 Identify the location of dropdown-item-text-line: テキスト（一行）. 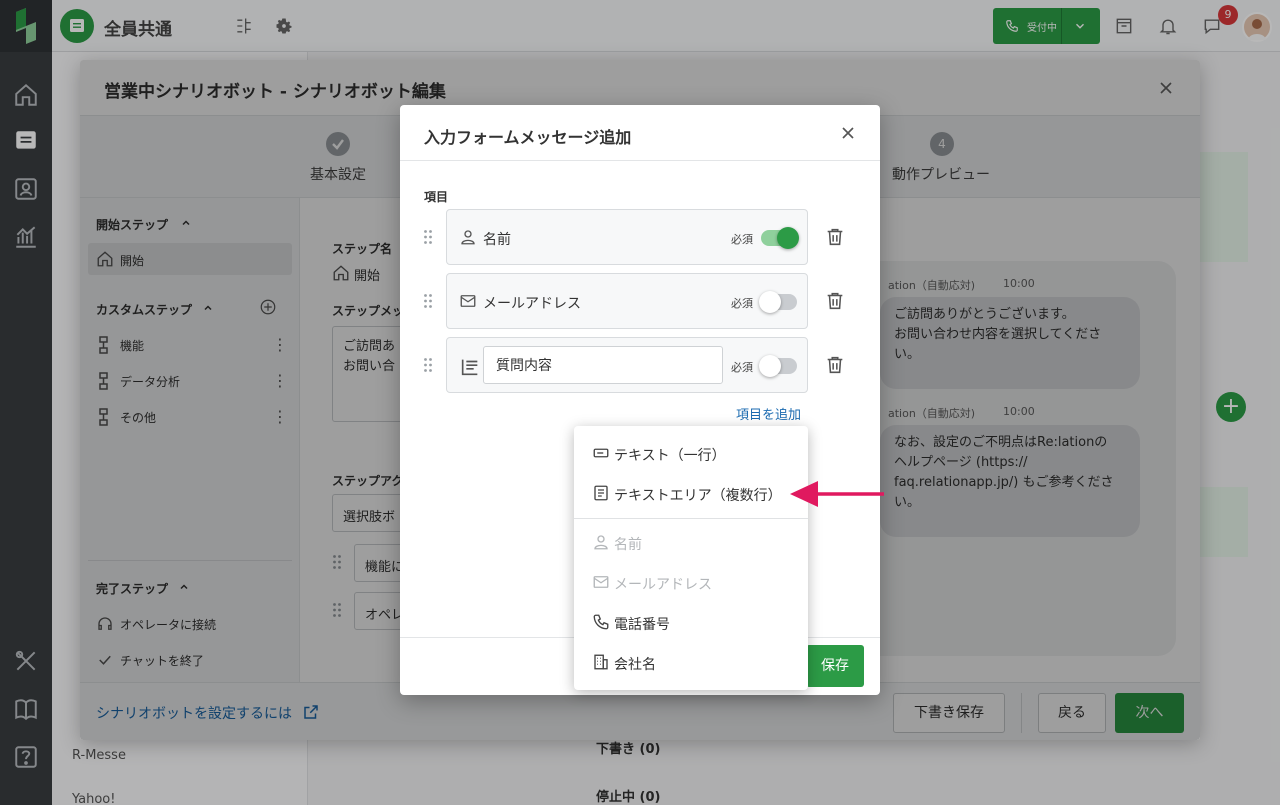
(691, 454).